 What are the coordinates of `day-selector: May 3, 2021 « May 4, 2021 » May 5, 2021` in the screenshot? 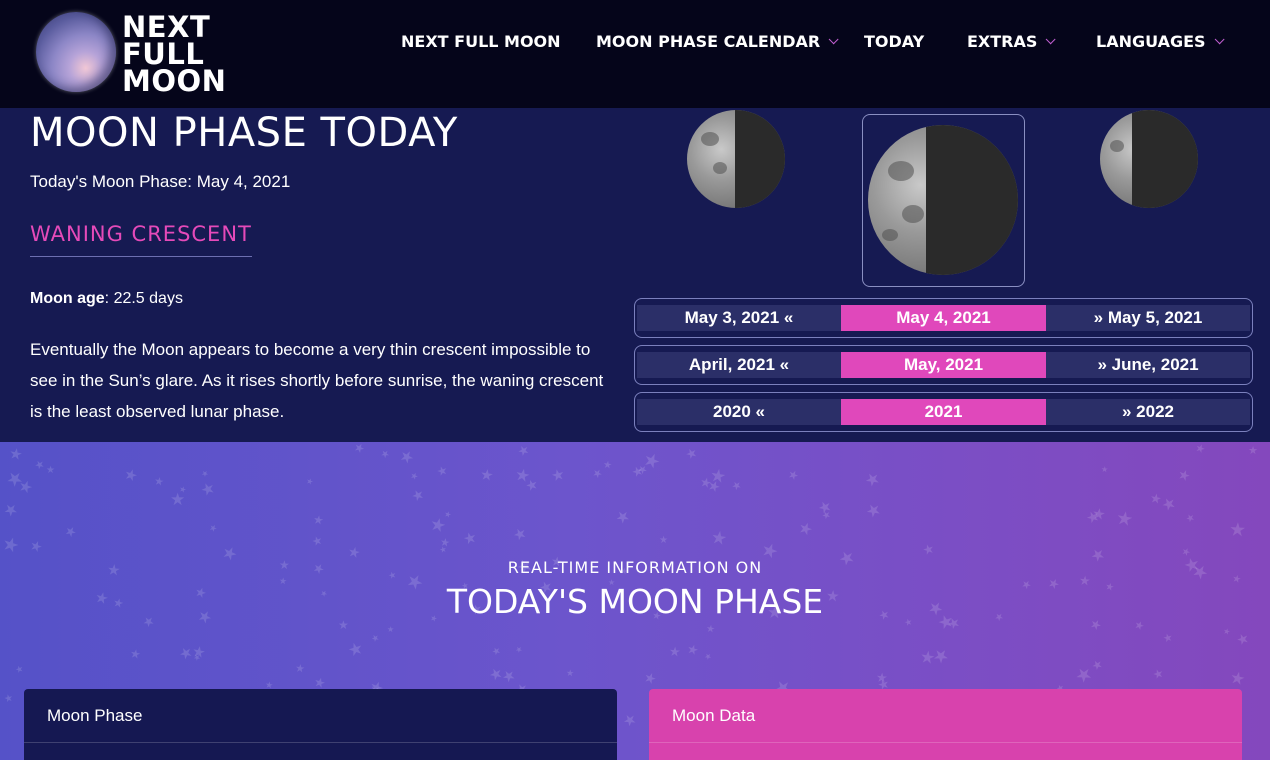 It's located at (943, 318).